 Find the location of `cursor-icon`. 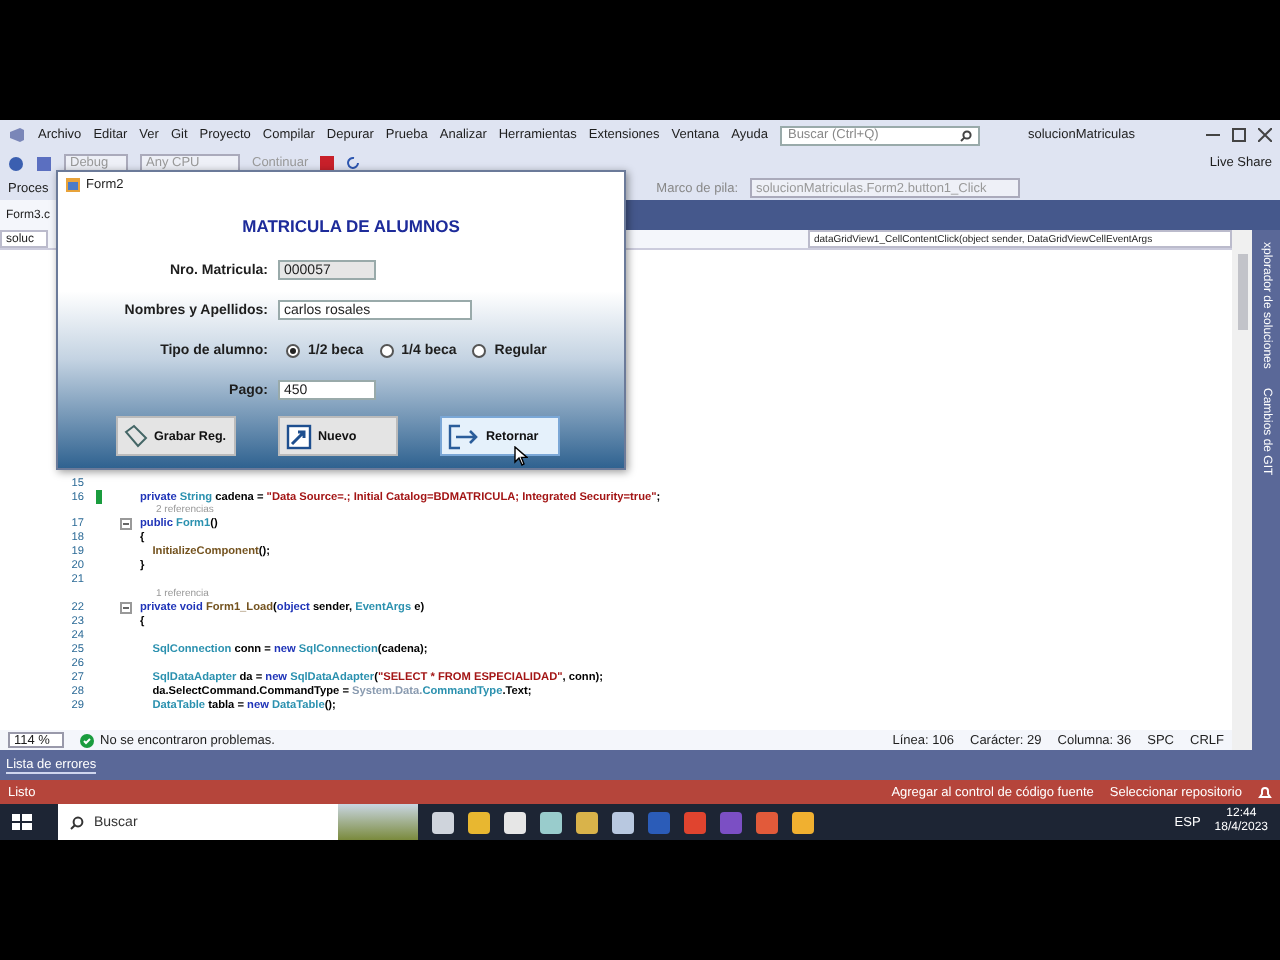

cursor-icon is located at coordinates (521, 456).